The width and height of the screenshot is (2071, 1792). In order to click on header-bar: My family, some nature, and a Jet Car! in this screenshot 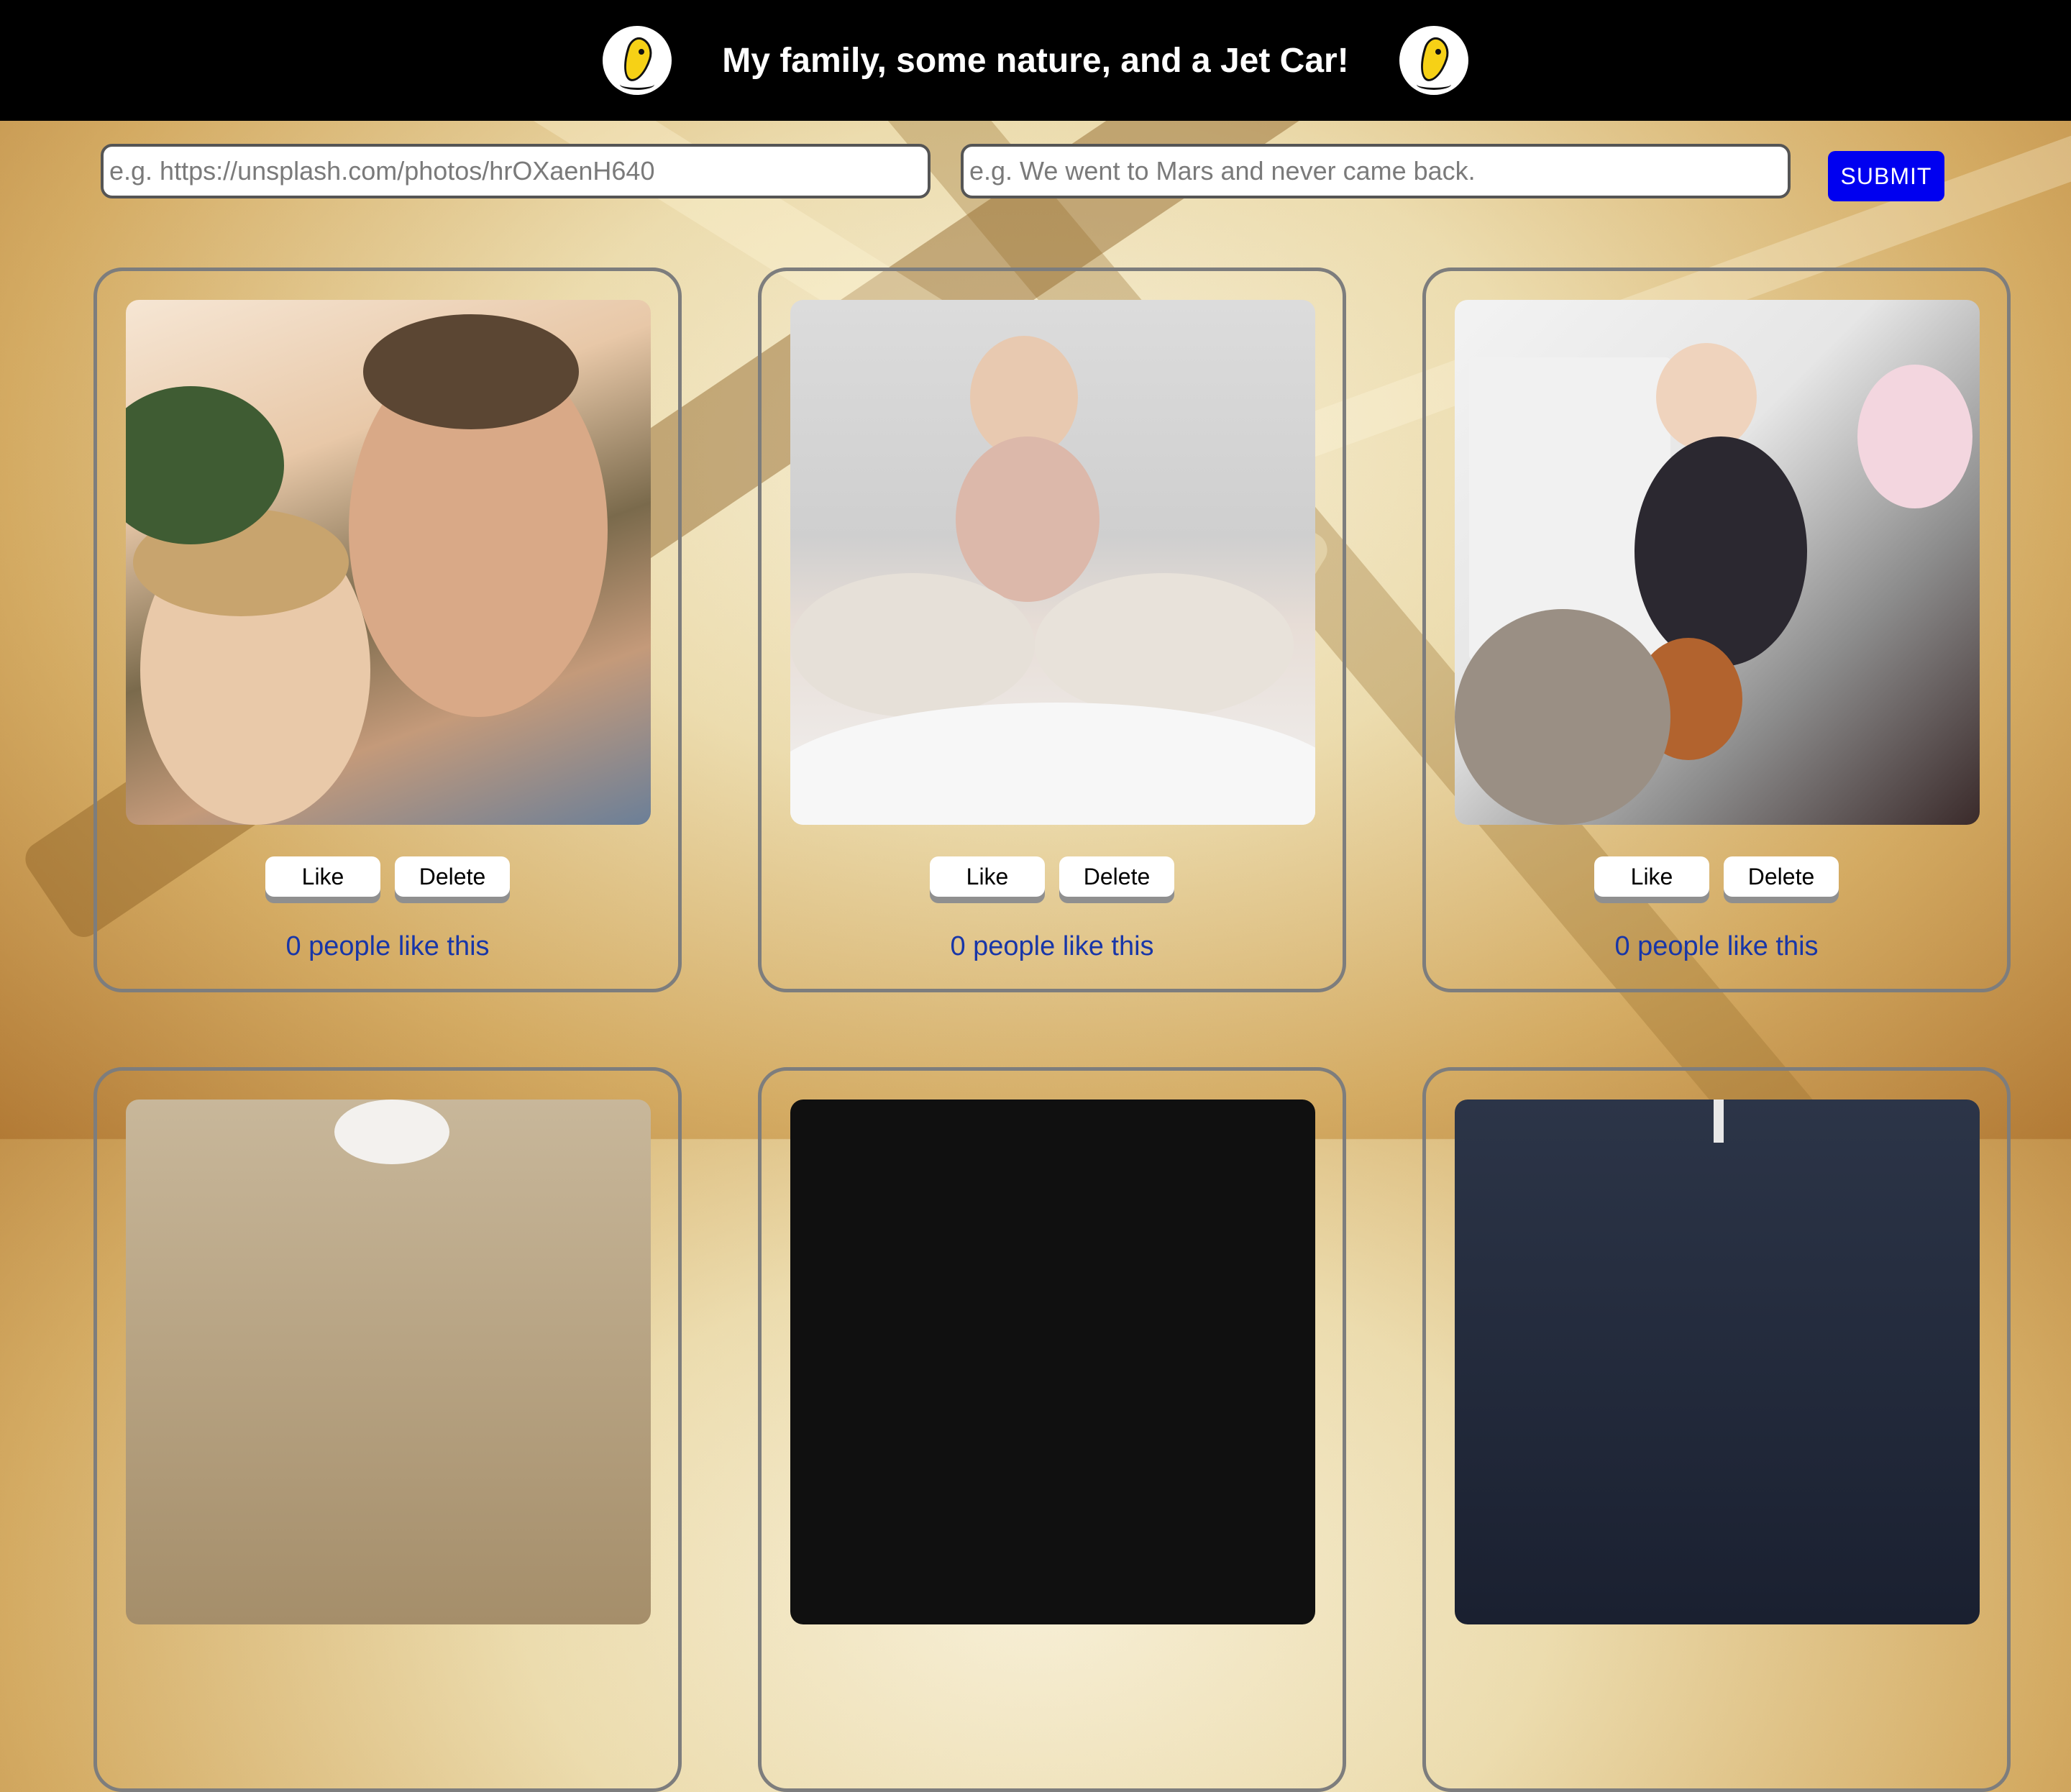, I will do `click(1035, 60)`.